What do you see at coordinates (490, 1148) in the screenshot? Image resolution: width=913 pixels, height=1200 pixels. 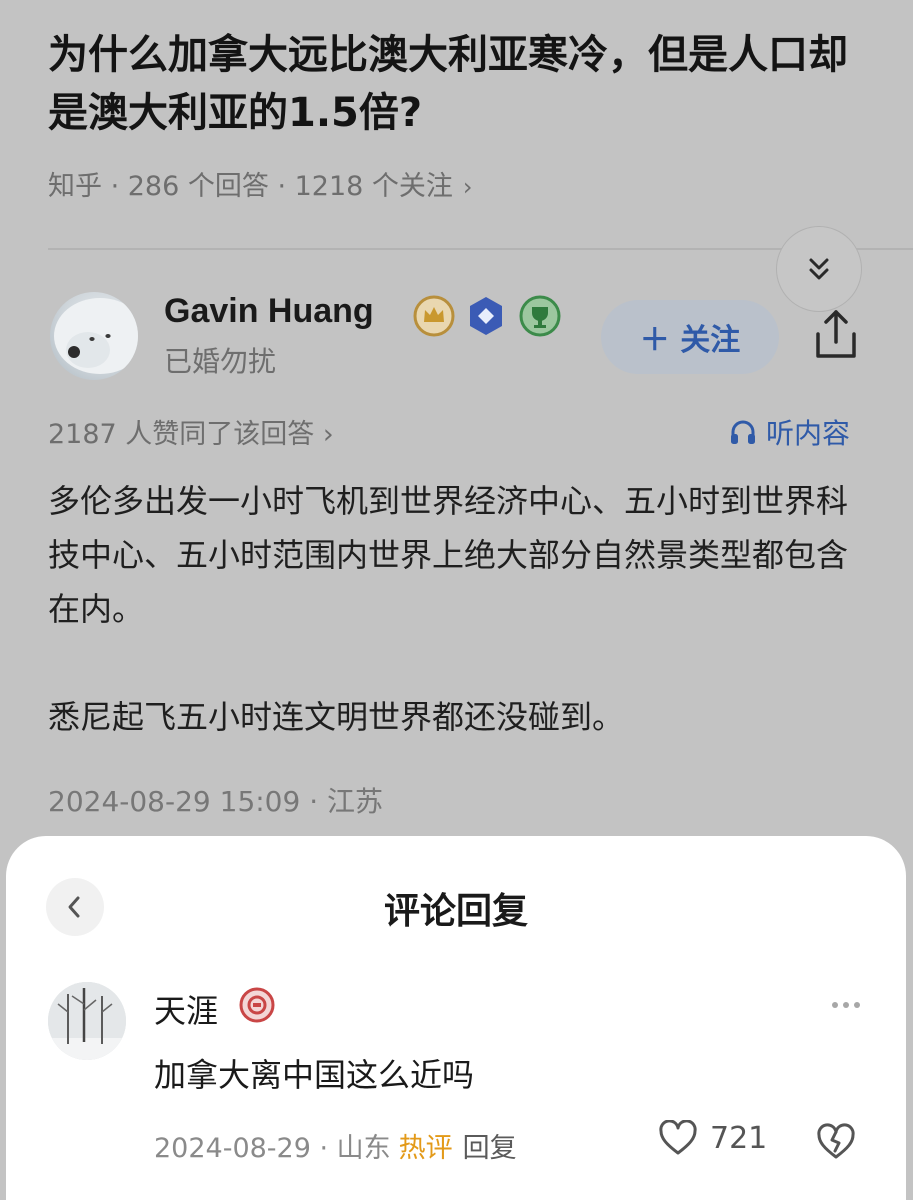 I see `reply-button: 回复` at bounding box center [490, 1148].